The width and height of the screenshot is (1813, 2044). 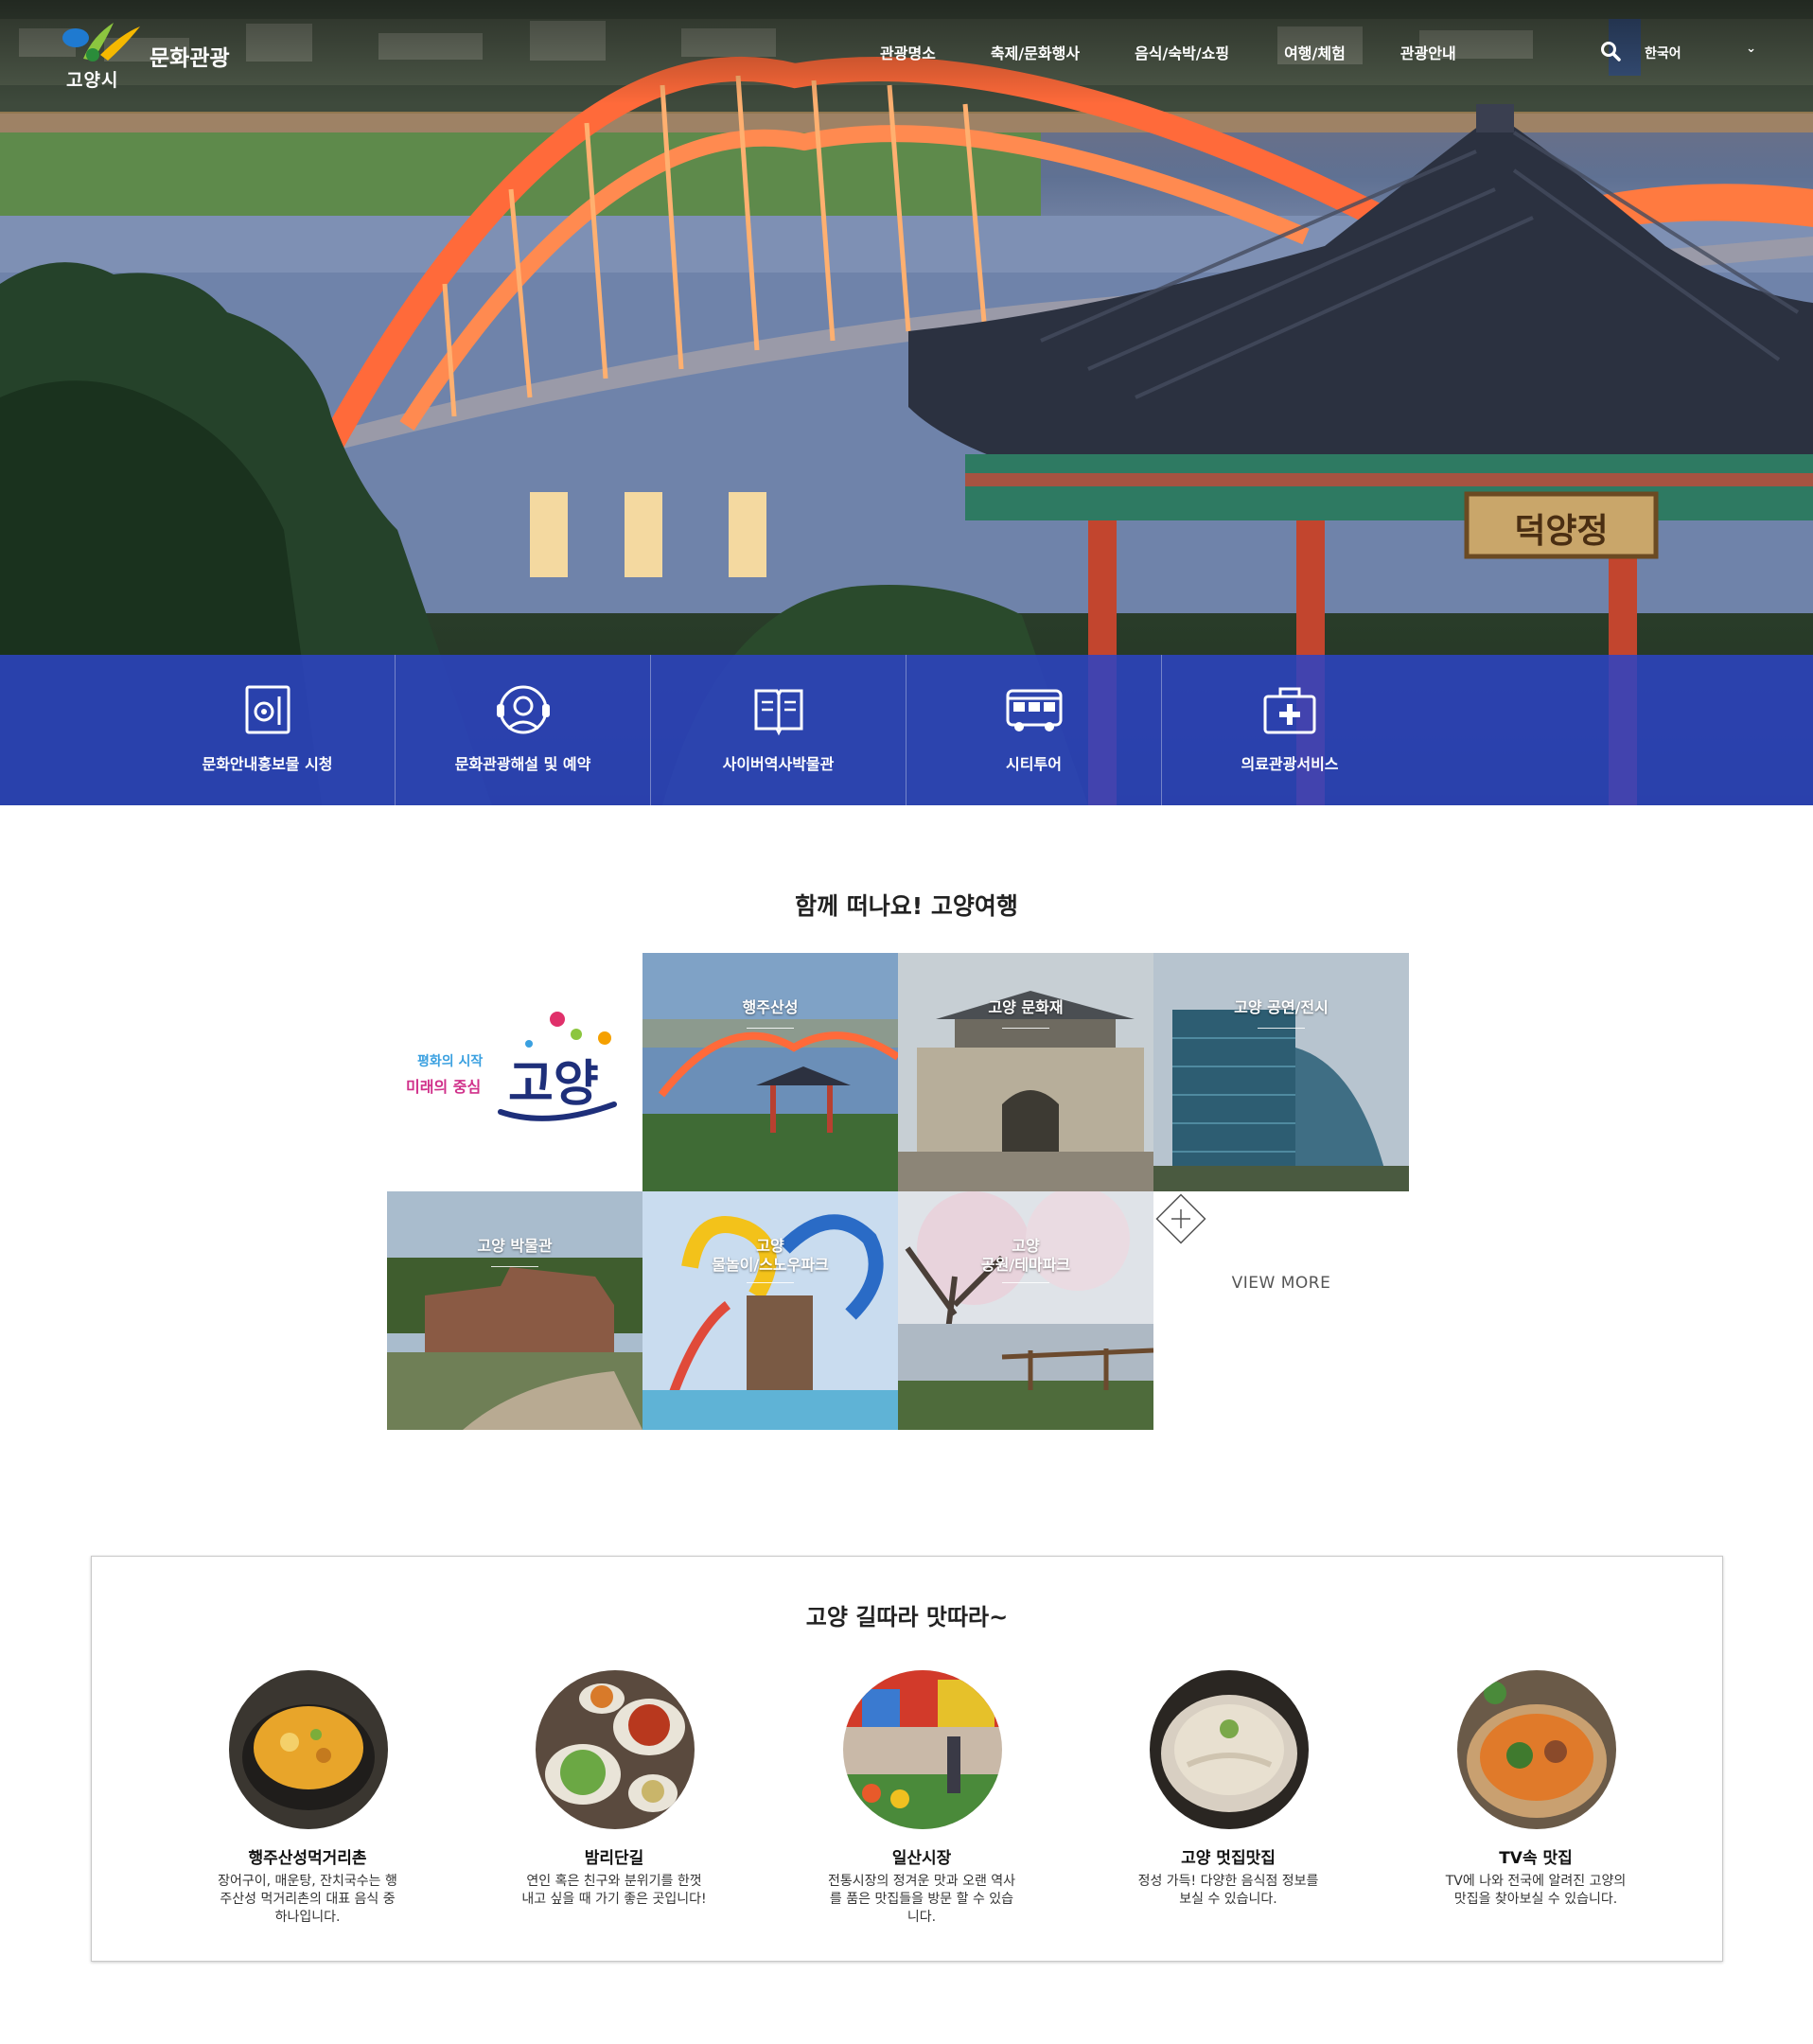 I want to click on language-select: 한국어 ⌄, so click(x=1700, y=52).